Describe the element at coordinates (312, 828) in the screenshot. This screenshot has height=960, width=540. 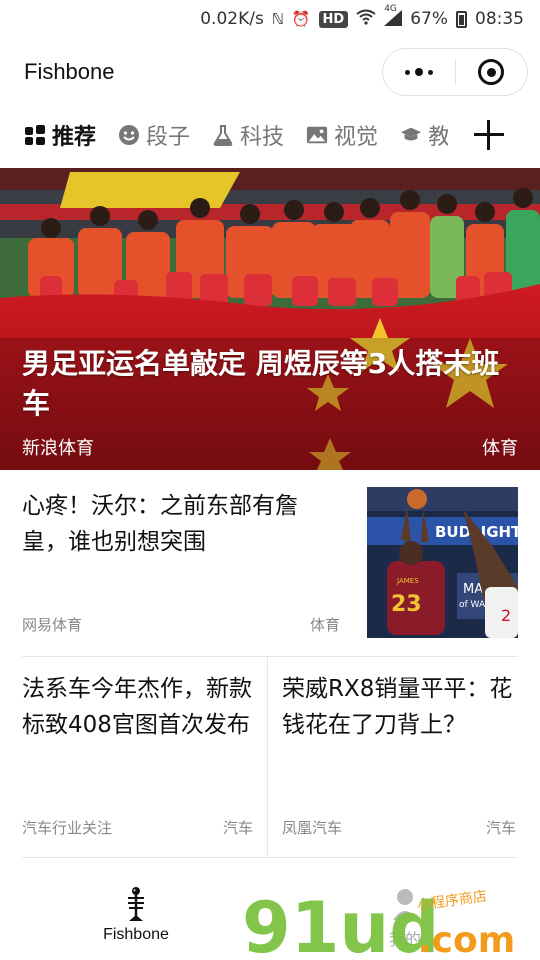
I see `article-source: 凤凰汽车` at that location.